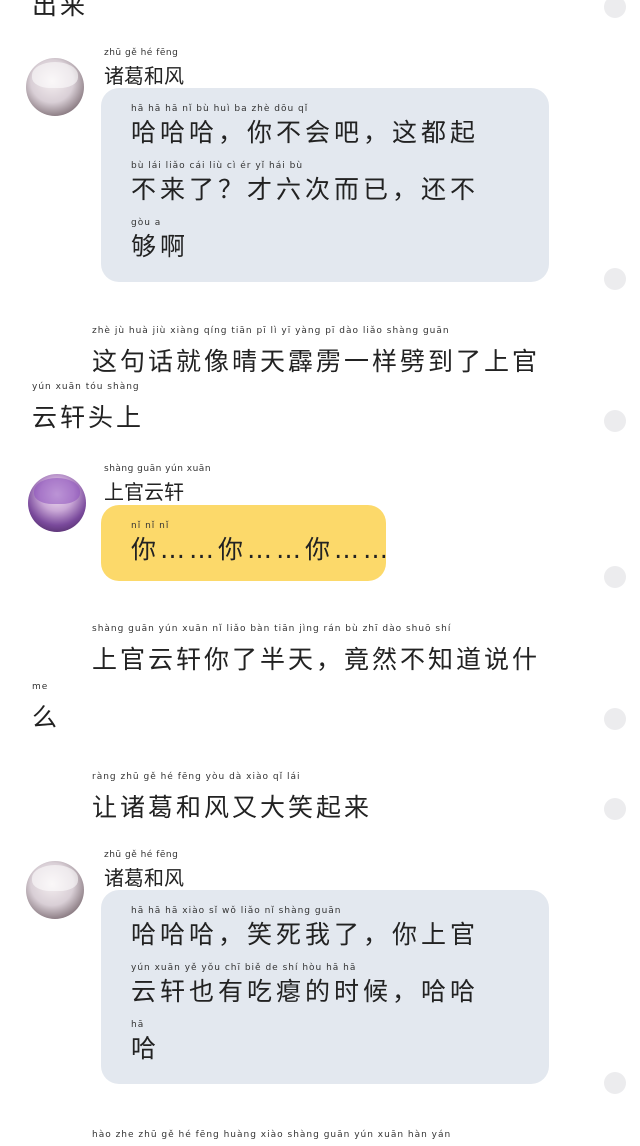 Image resolution: width=640 pixels, height=1146 pixels. Describe the element at coordinates (158, 484) in the screenshot. I see `speaker-name-shangguan: shàng guān yún xuān 上官云轩` at that location.